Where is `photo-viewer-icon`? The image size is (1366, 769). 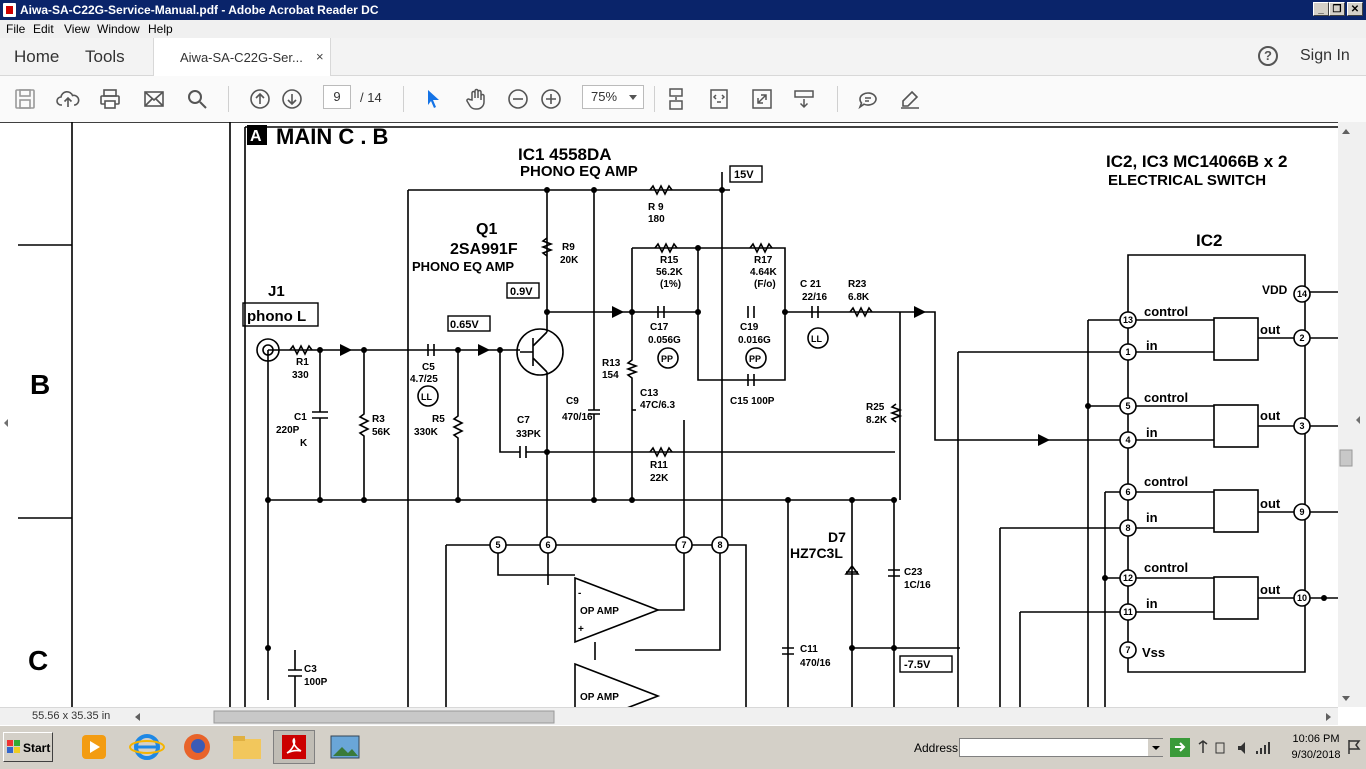
photo-viewer-icon is located at coordinates (345, 747).